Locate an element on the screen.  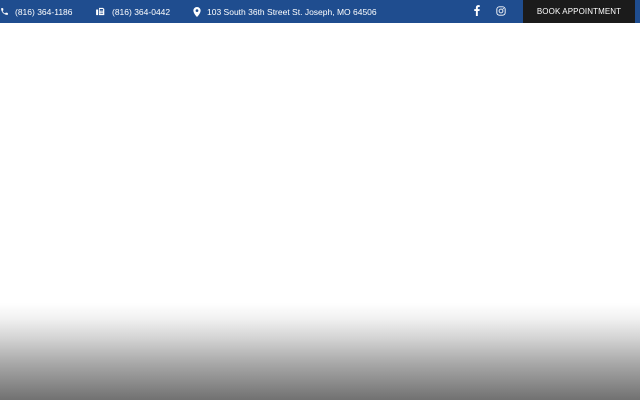
facebook-link is located at coordinates (477, 11).